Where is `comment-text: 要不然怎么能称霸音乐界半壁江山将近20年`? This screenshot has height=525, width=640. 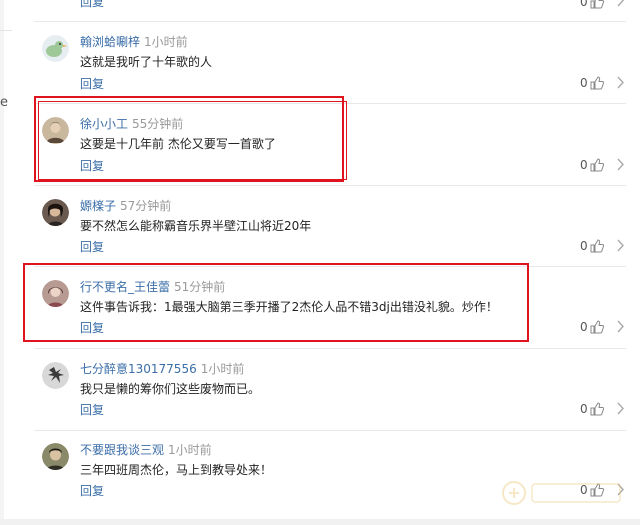
comment-text: 要不然怎么能称霸音乐界半壁江山将近20年 is located at coordinates (196, 226).